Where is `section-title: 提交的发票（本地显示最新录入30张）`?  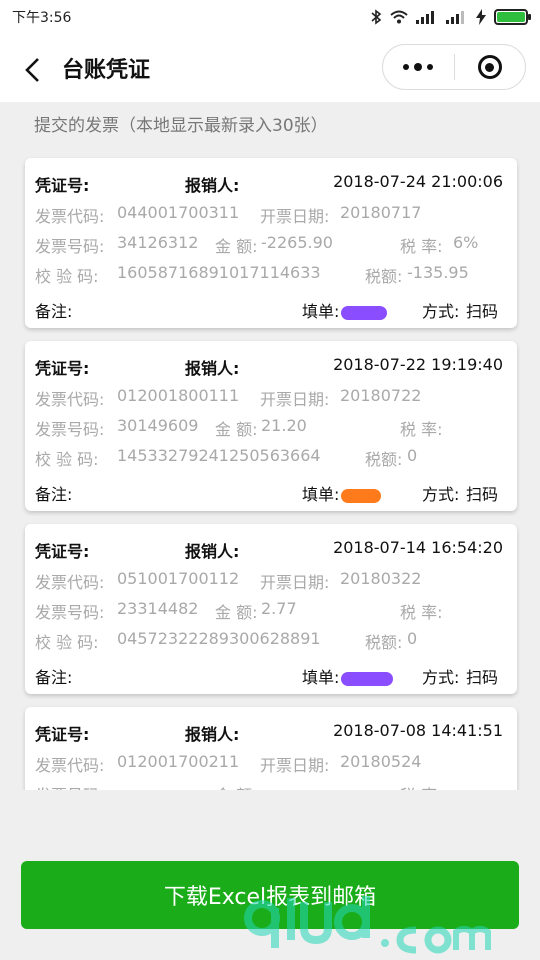
section-title: 提交的发票（本地显示最新录入30张） is located at coordinates (181, 126).